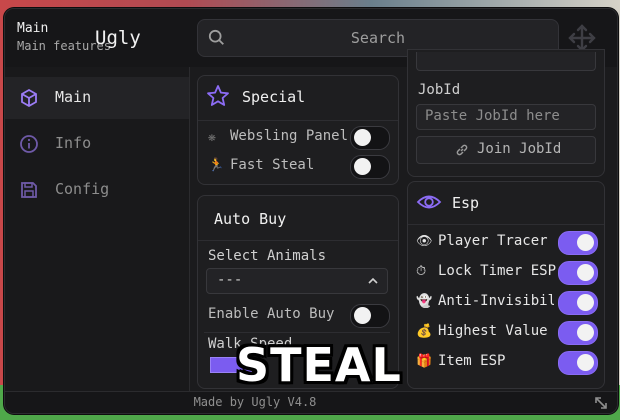  I want to click on anti-invisibility-label: Anti-Invisibili, so click(496, 301).